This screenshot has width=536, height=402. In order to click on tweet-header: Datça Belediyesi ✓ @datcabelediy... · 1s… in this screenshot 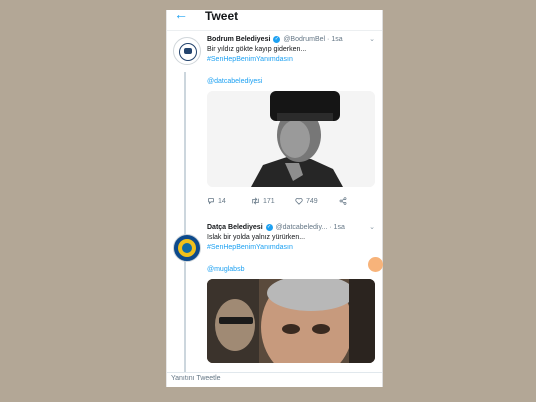, I will do `click(291, 228)`.